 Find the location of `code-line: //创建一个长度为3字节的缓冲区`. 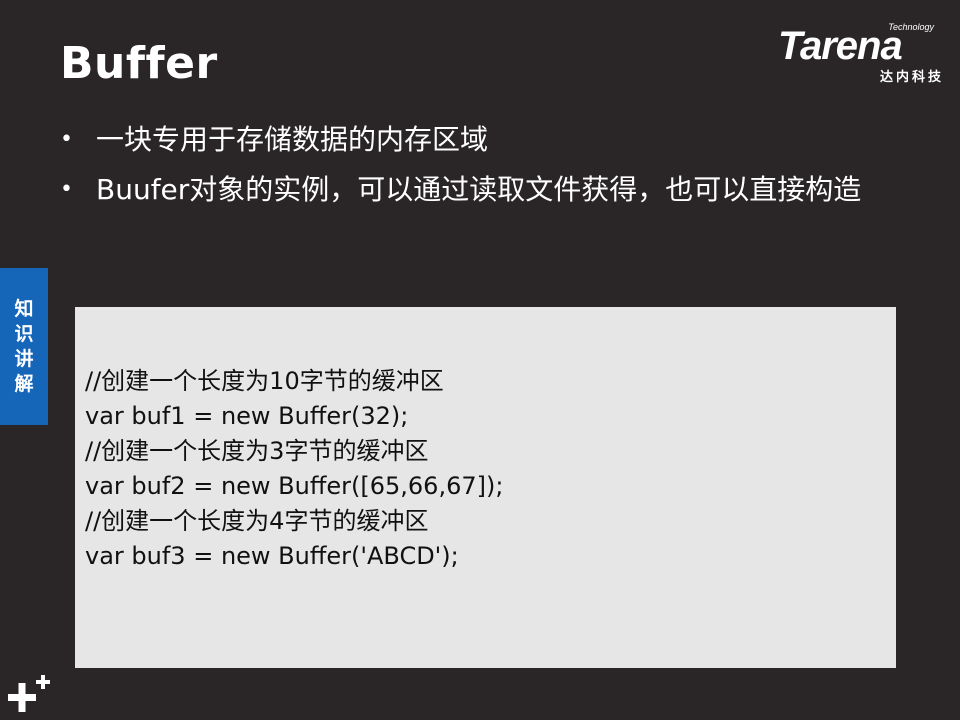

code-line: //创建一个长度为3字节的缓冲区 is located at coordinates (257, 451).